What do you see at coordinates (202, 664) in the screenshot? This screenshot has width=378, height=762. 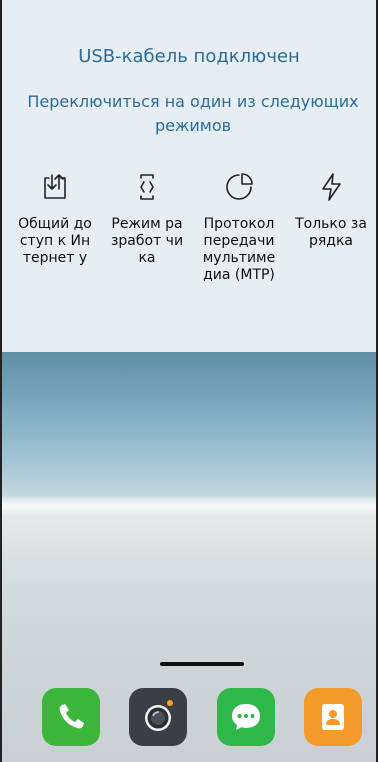 I see `home-indicator` at bounding box center [202, 664].